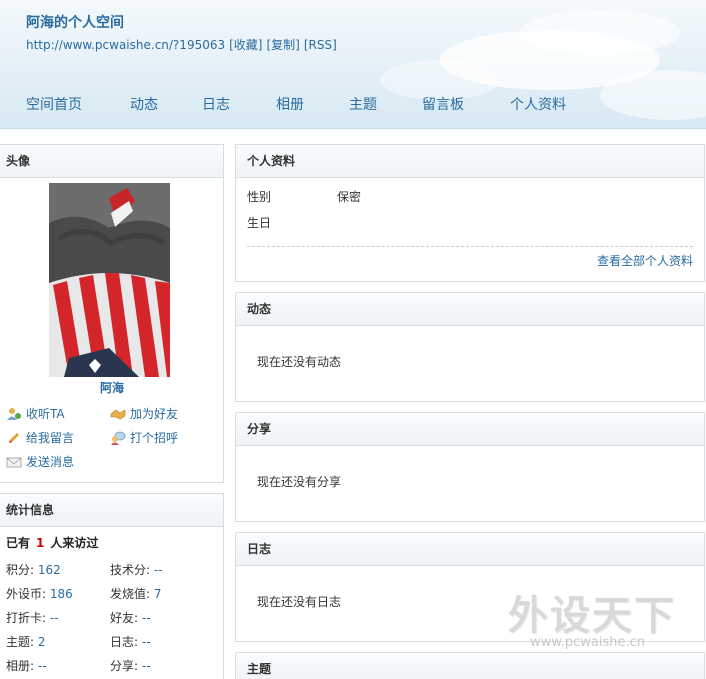 The width and height of the screenshot is (706, 679). What do you see at coordinates (470, 309) in the screenshot?
I see `feed-panel-title: 动态` at bounding box center [470, 309].